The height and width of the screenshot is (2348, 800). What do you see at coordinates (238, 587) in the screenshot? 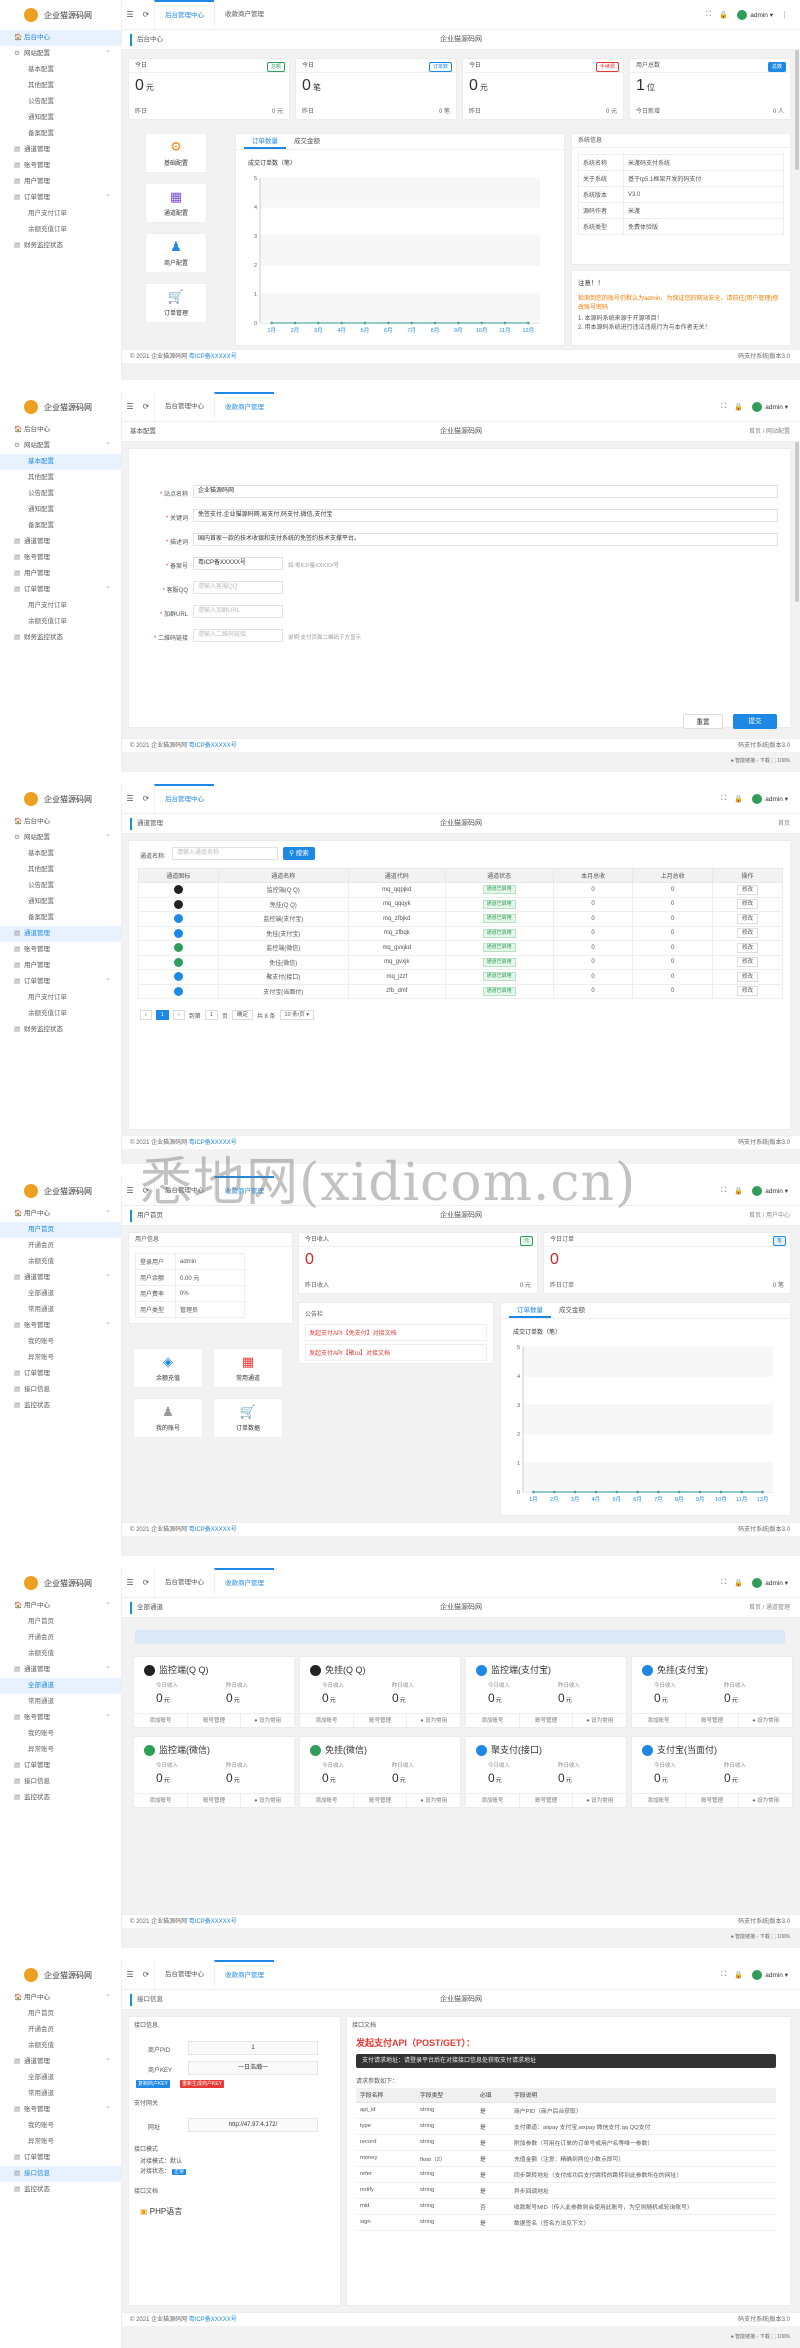
I see `qq-input: 请输入客服QQ` at bounding box center [238, 587].